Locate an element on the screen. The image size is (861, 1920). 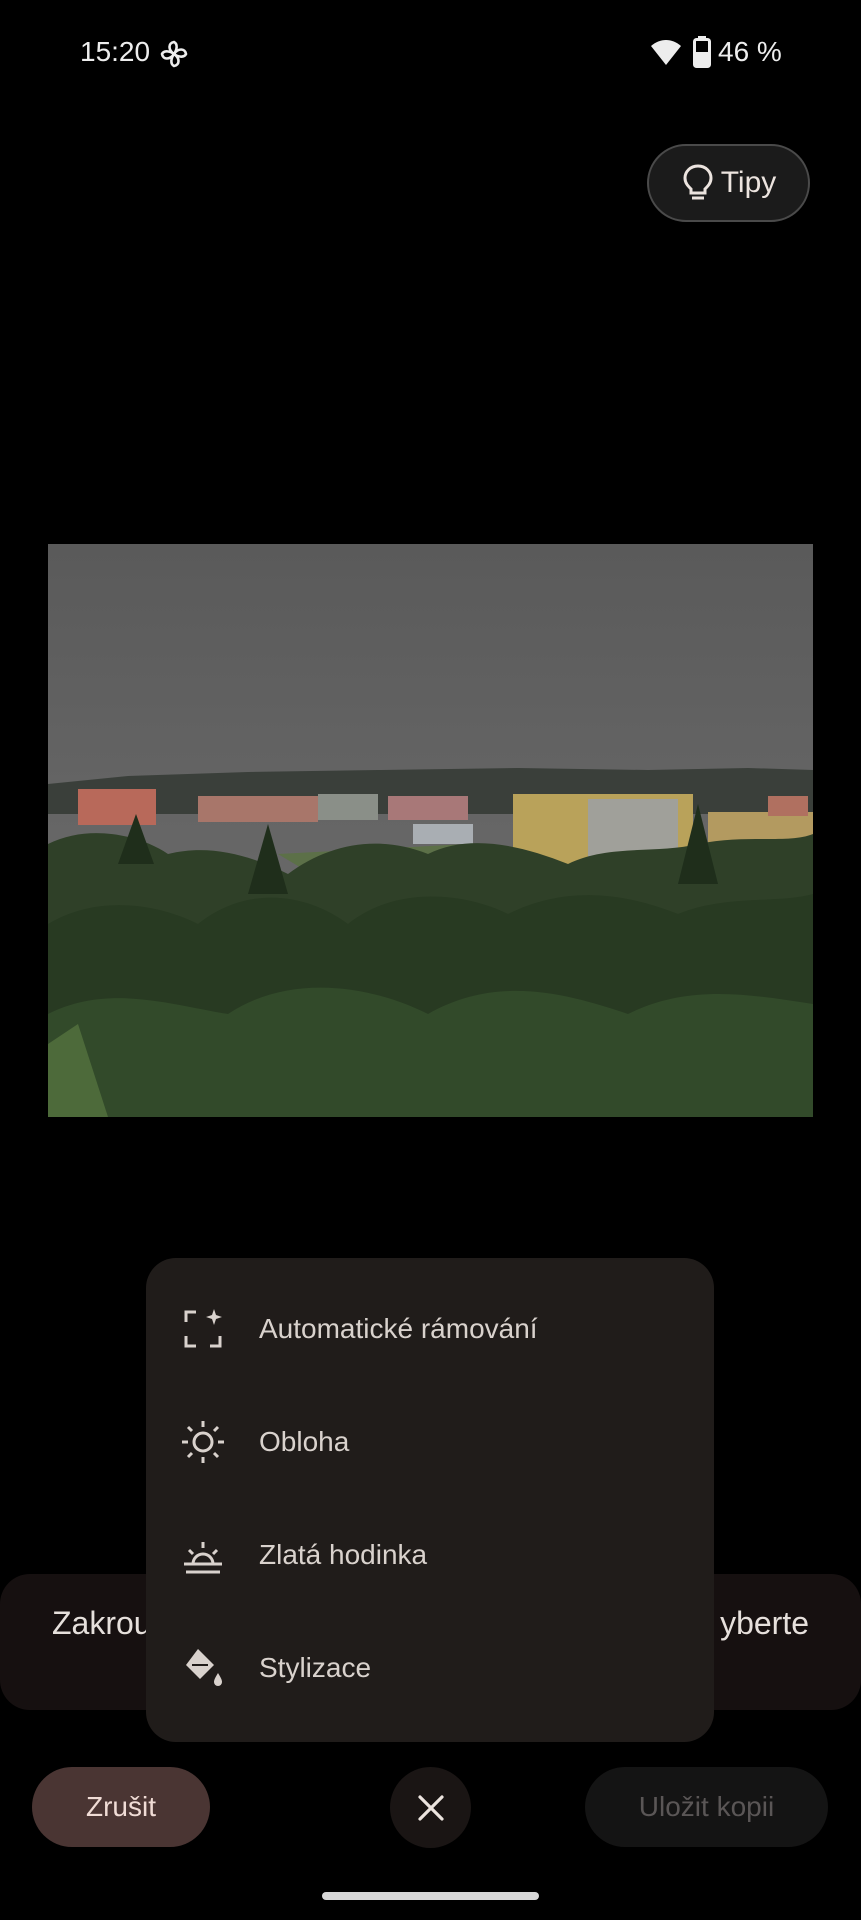
tips-label: Tipy is located at coordinates (748, 182).